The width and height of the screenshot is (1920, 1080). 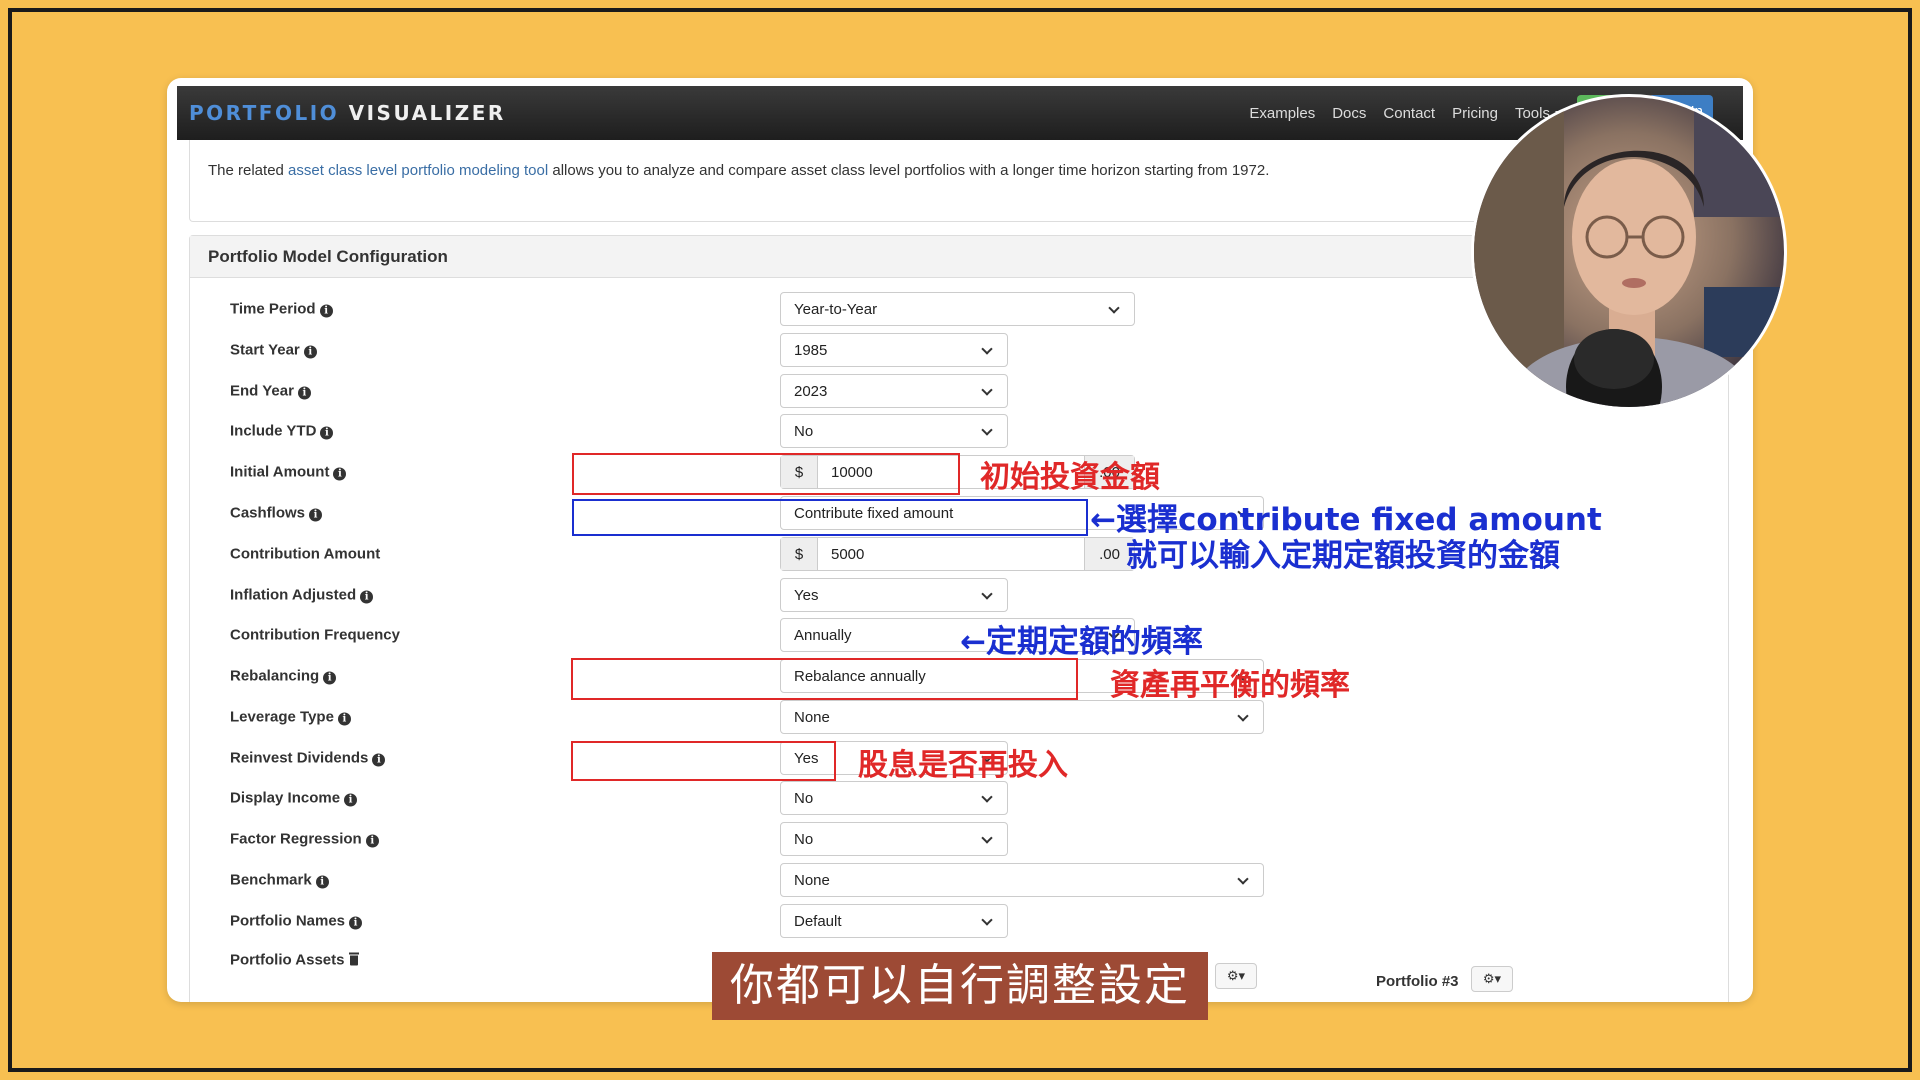 What do you see at coordinates (804, 798) in the screenshot?
I see `display-income-select-value: No` at bounding box center [804, 798].